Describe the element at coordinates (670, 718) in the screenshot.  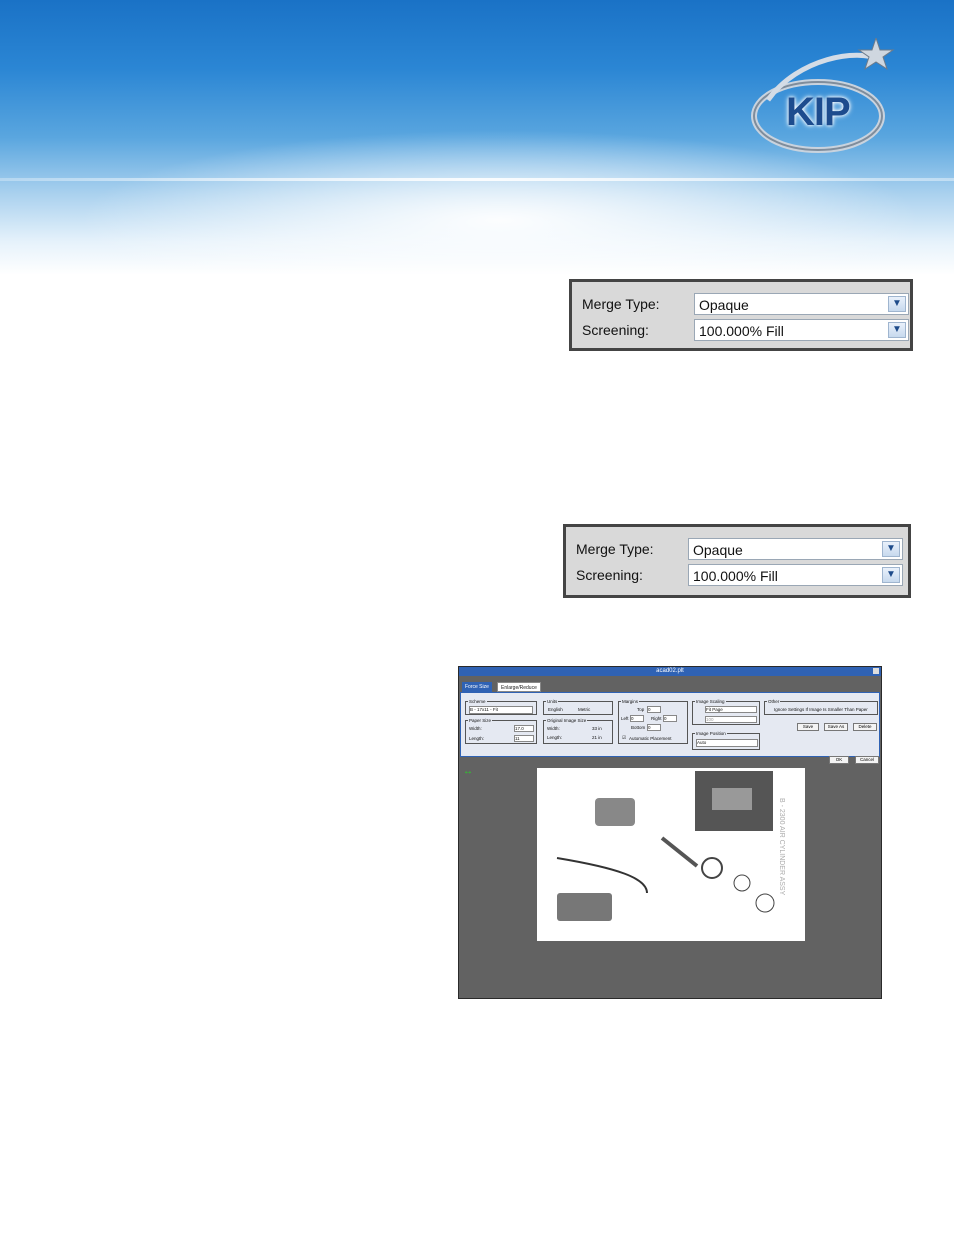
I see `margin-right-input: 0` at that location.